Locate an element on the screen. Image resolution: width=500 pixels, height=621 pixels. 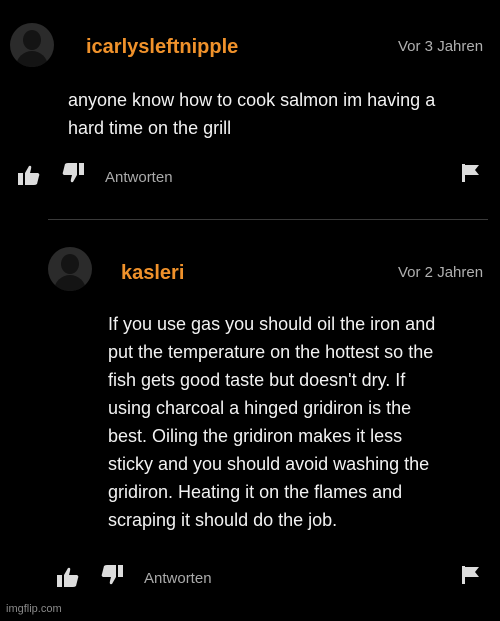
comment-username: icarlysleftnipple is located at coordinates (162, 47).